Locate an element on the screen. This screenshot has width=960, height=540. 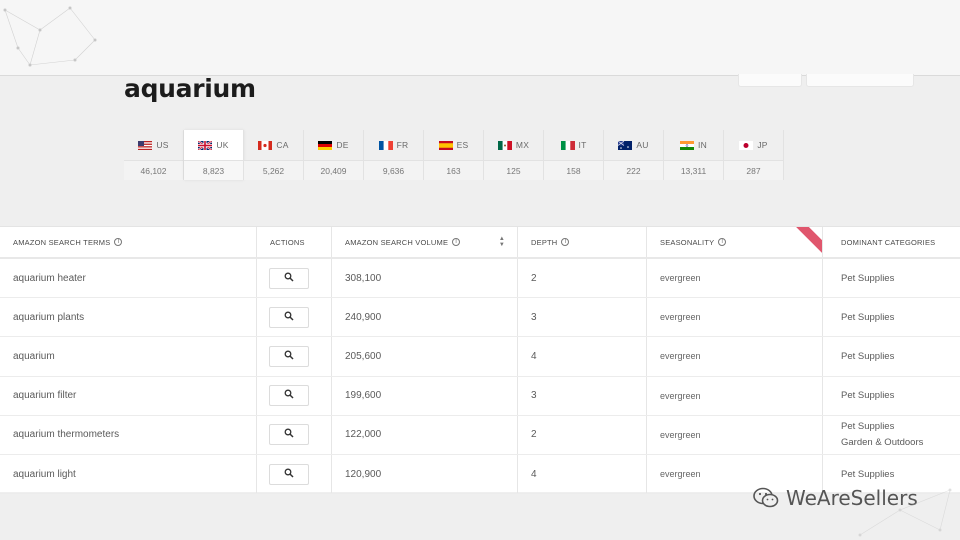
top-button-left is located at coordinates (770, 80).